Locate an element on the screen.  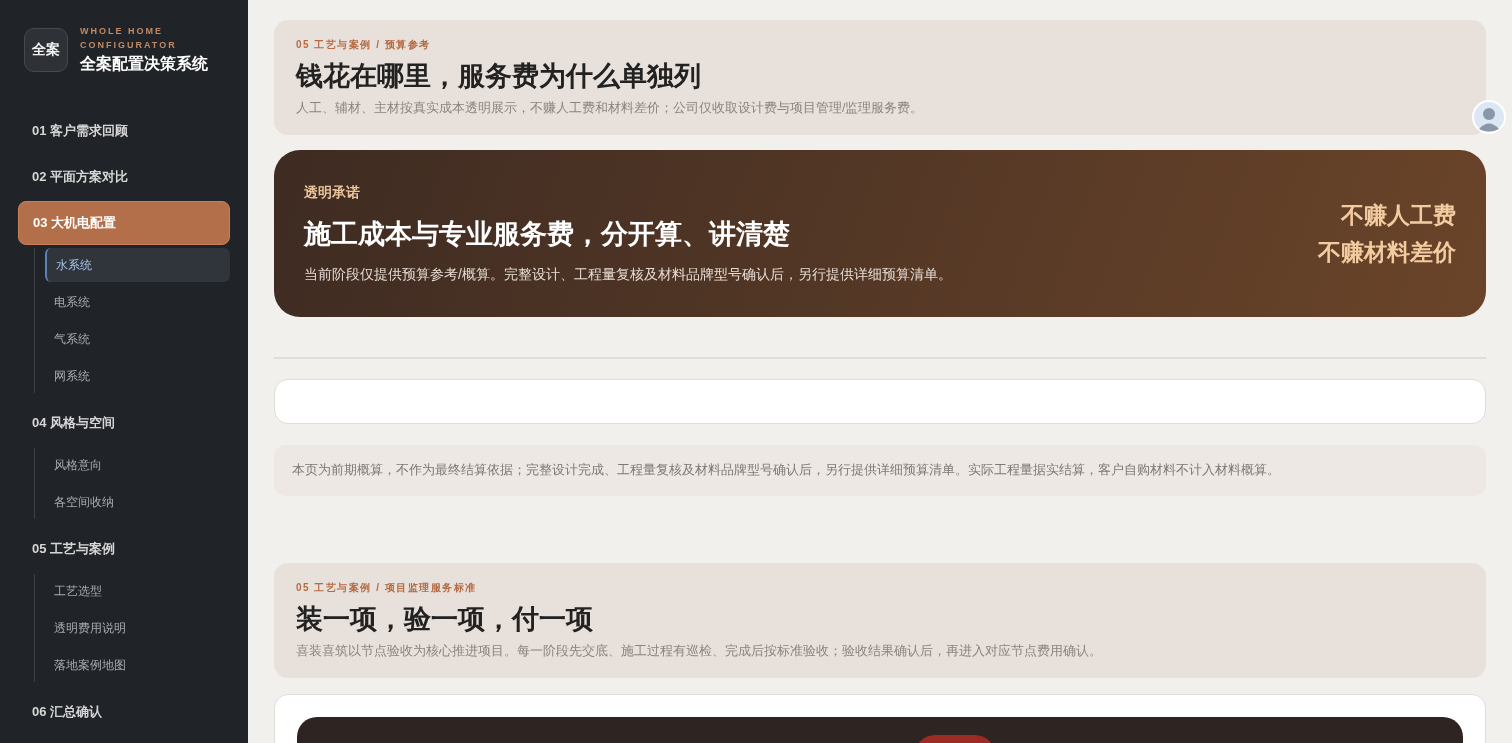
nav-sub-item: 各空间收纳 is located at coordinates (137, 502).